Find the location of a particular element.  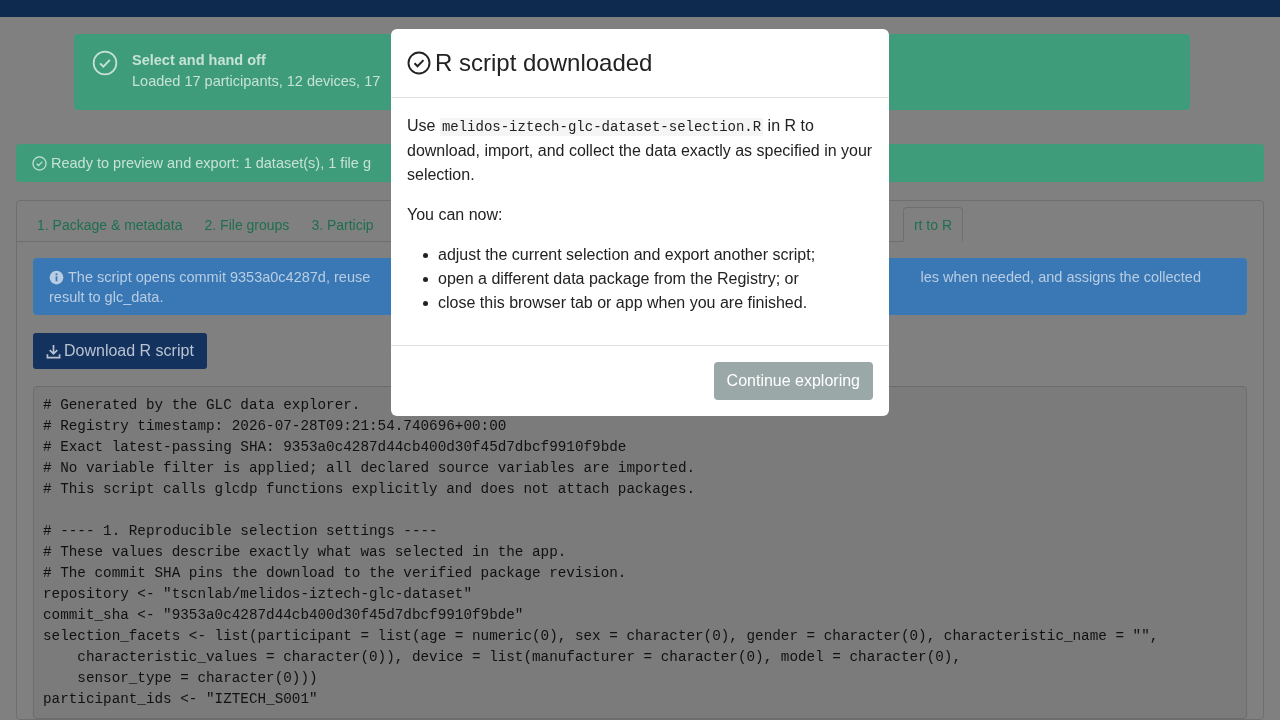

code-line: # The commit SHA pins the download to the verified package revision. is located at coordinates (335, 573).